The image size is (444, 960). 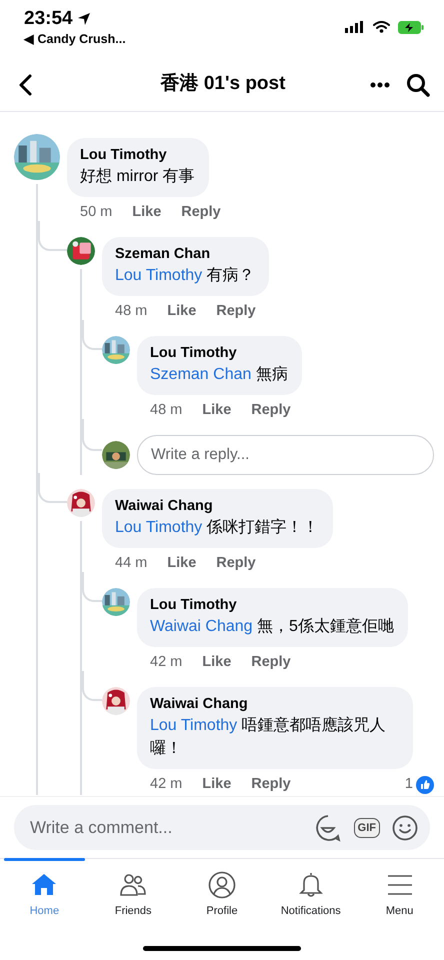 I want to click on comment-time: 44 m, so click(x=131, y=564).